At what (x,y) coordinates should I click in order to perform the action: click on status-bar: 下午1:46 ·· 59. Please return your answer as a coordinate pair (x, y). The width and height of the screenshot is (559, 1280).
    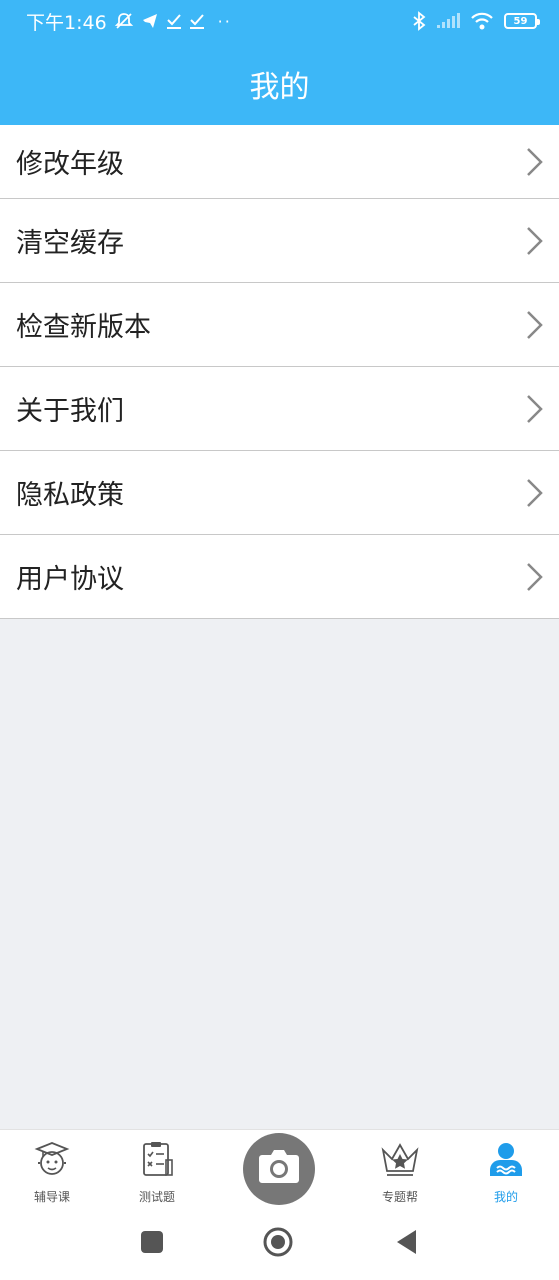
    Looking at the image, I should click on (279, 21).